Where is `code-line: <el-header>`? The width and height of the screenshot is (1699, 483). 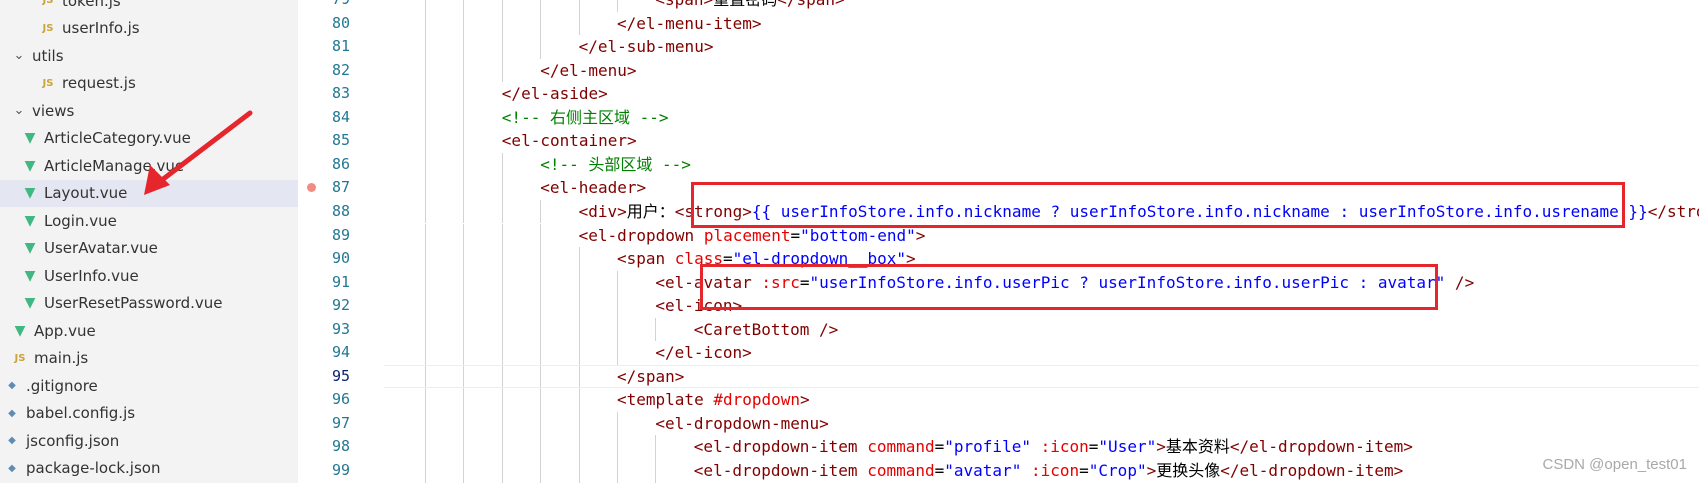 code-line: <el-header> is located at coordinates (593, 188).